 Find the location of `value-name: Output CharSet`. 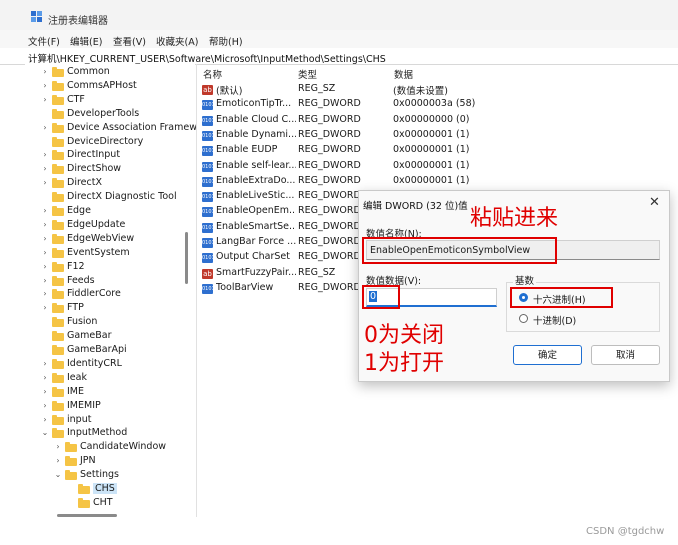

value-name: Output CharSet is located at coordinates (253, 257).